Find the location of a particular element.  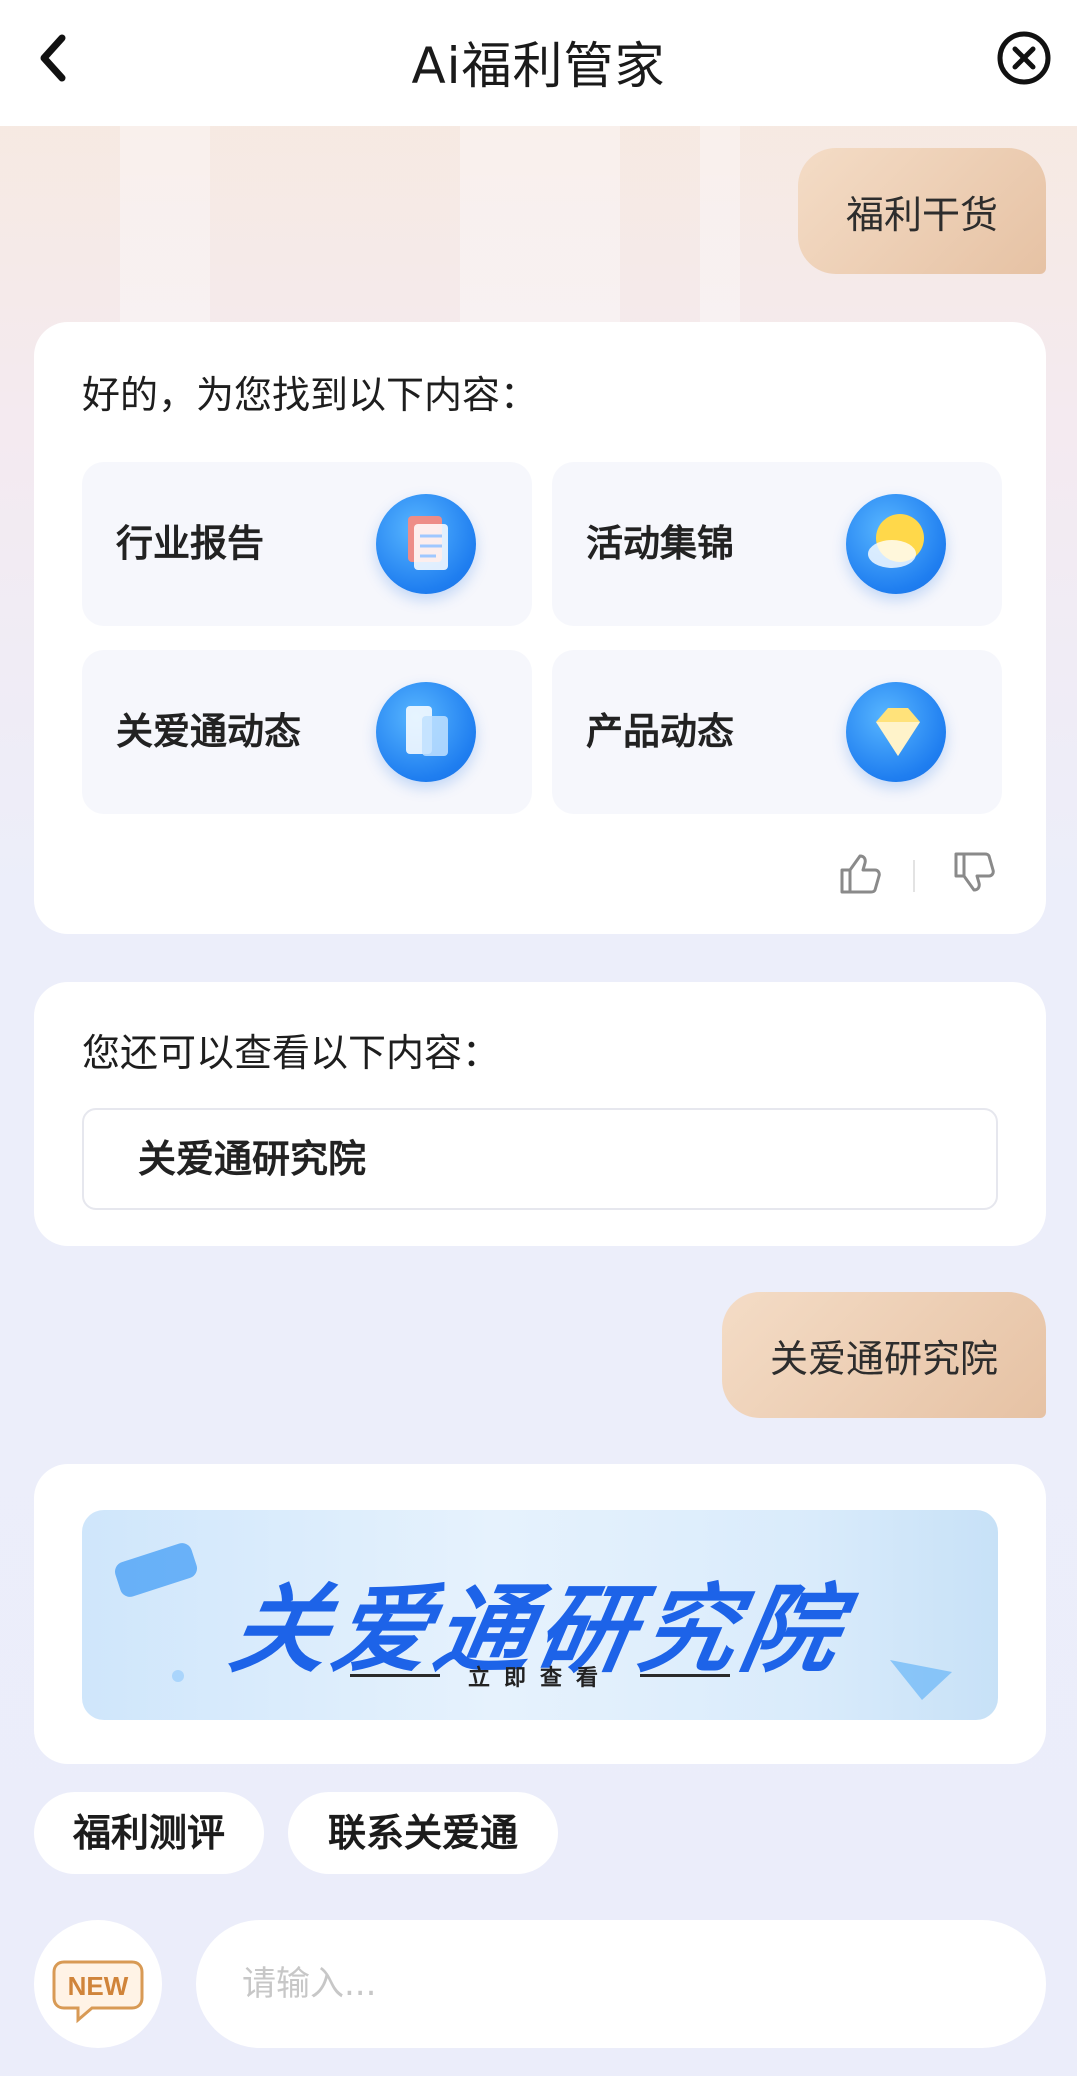

research-institute-banner: 关爱通研究院 立即查看 is located at coordinates (540, 1615).